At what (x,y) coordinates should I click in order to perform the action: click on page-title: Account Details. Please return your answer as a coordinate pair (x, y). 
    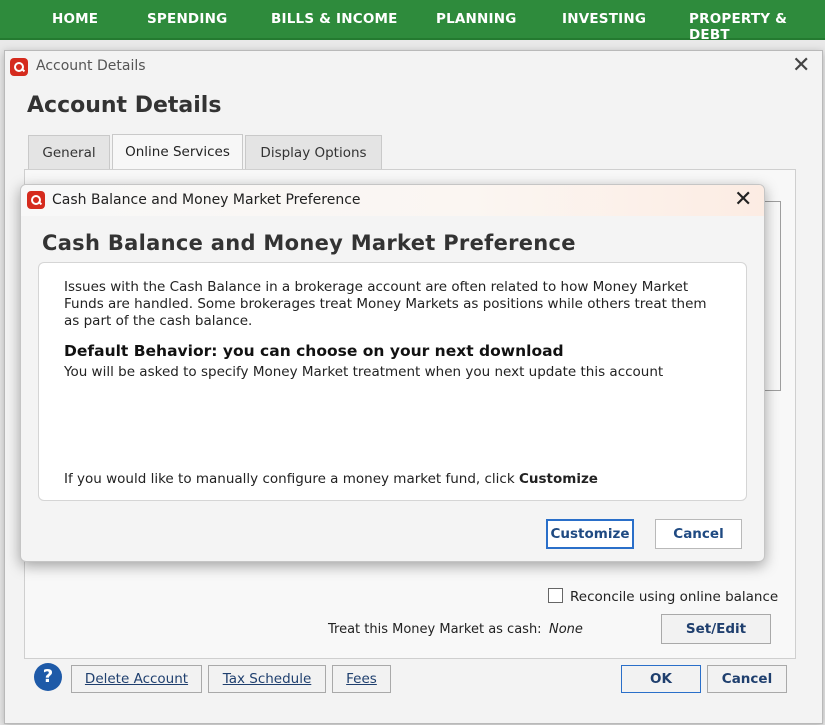
    Looking at the image, I should click on (124, 105).